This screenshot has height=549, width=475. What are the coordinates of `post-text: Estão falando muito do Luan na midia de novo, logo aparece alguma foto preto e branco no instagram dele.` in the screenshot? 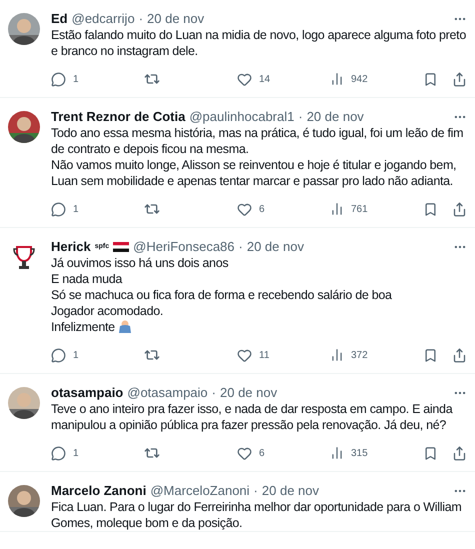 It's located at (259, 43).